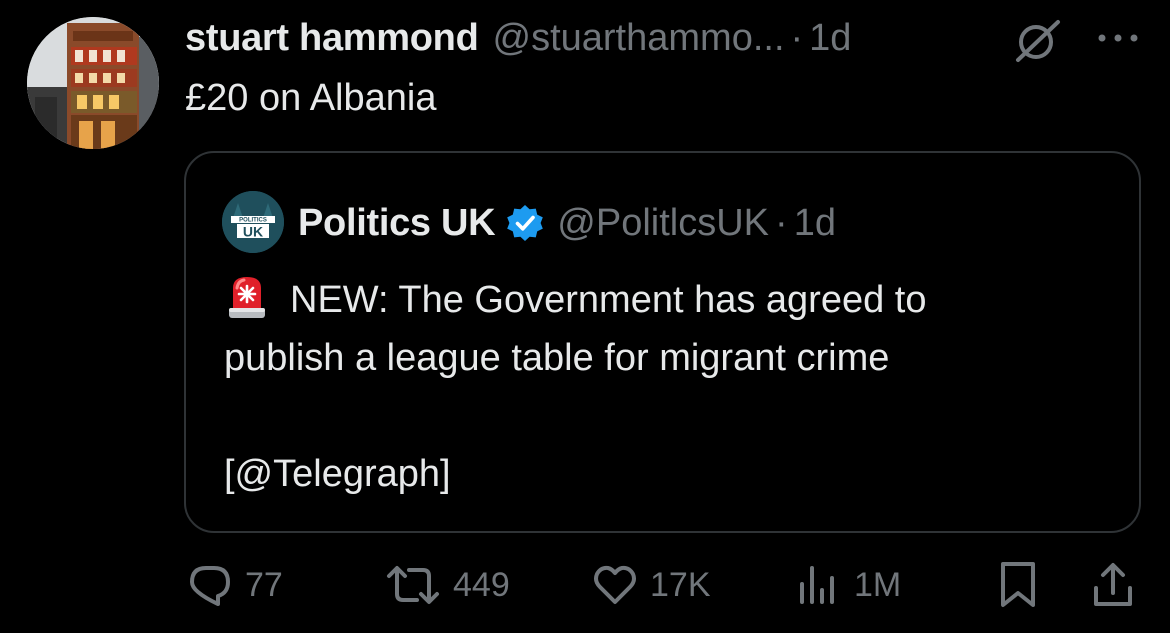 This screenshot has height=633, width=1170. I want to click on grok-icon, so click(1038, 41).